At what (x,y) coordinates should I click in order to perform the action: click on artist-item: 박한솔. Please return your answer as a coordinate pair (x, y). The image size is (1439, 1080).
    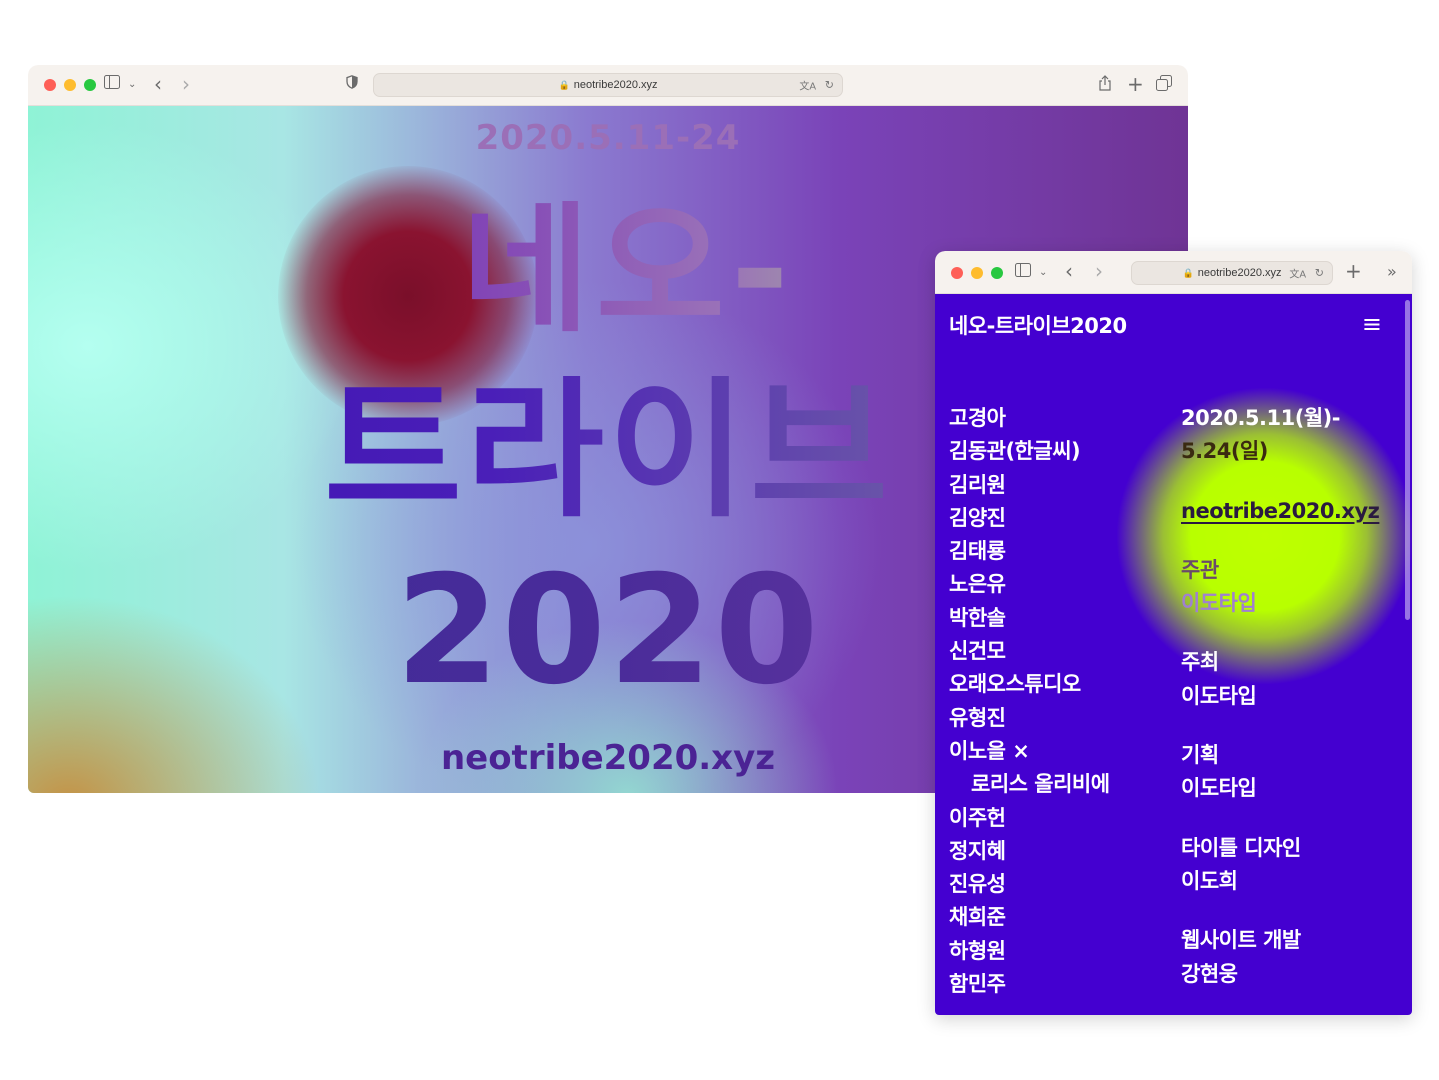
    Looking at the image, I should click on (1029, 618).